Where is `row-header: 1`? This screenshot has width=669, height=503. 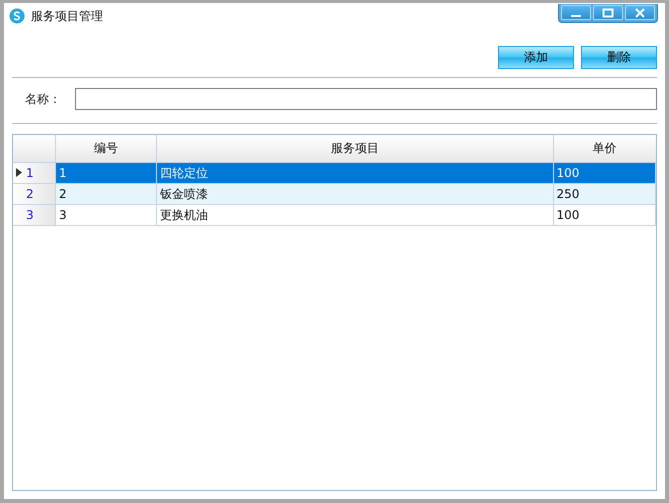
row-header: 1 is located at coordinates (29, 173).